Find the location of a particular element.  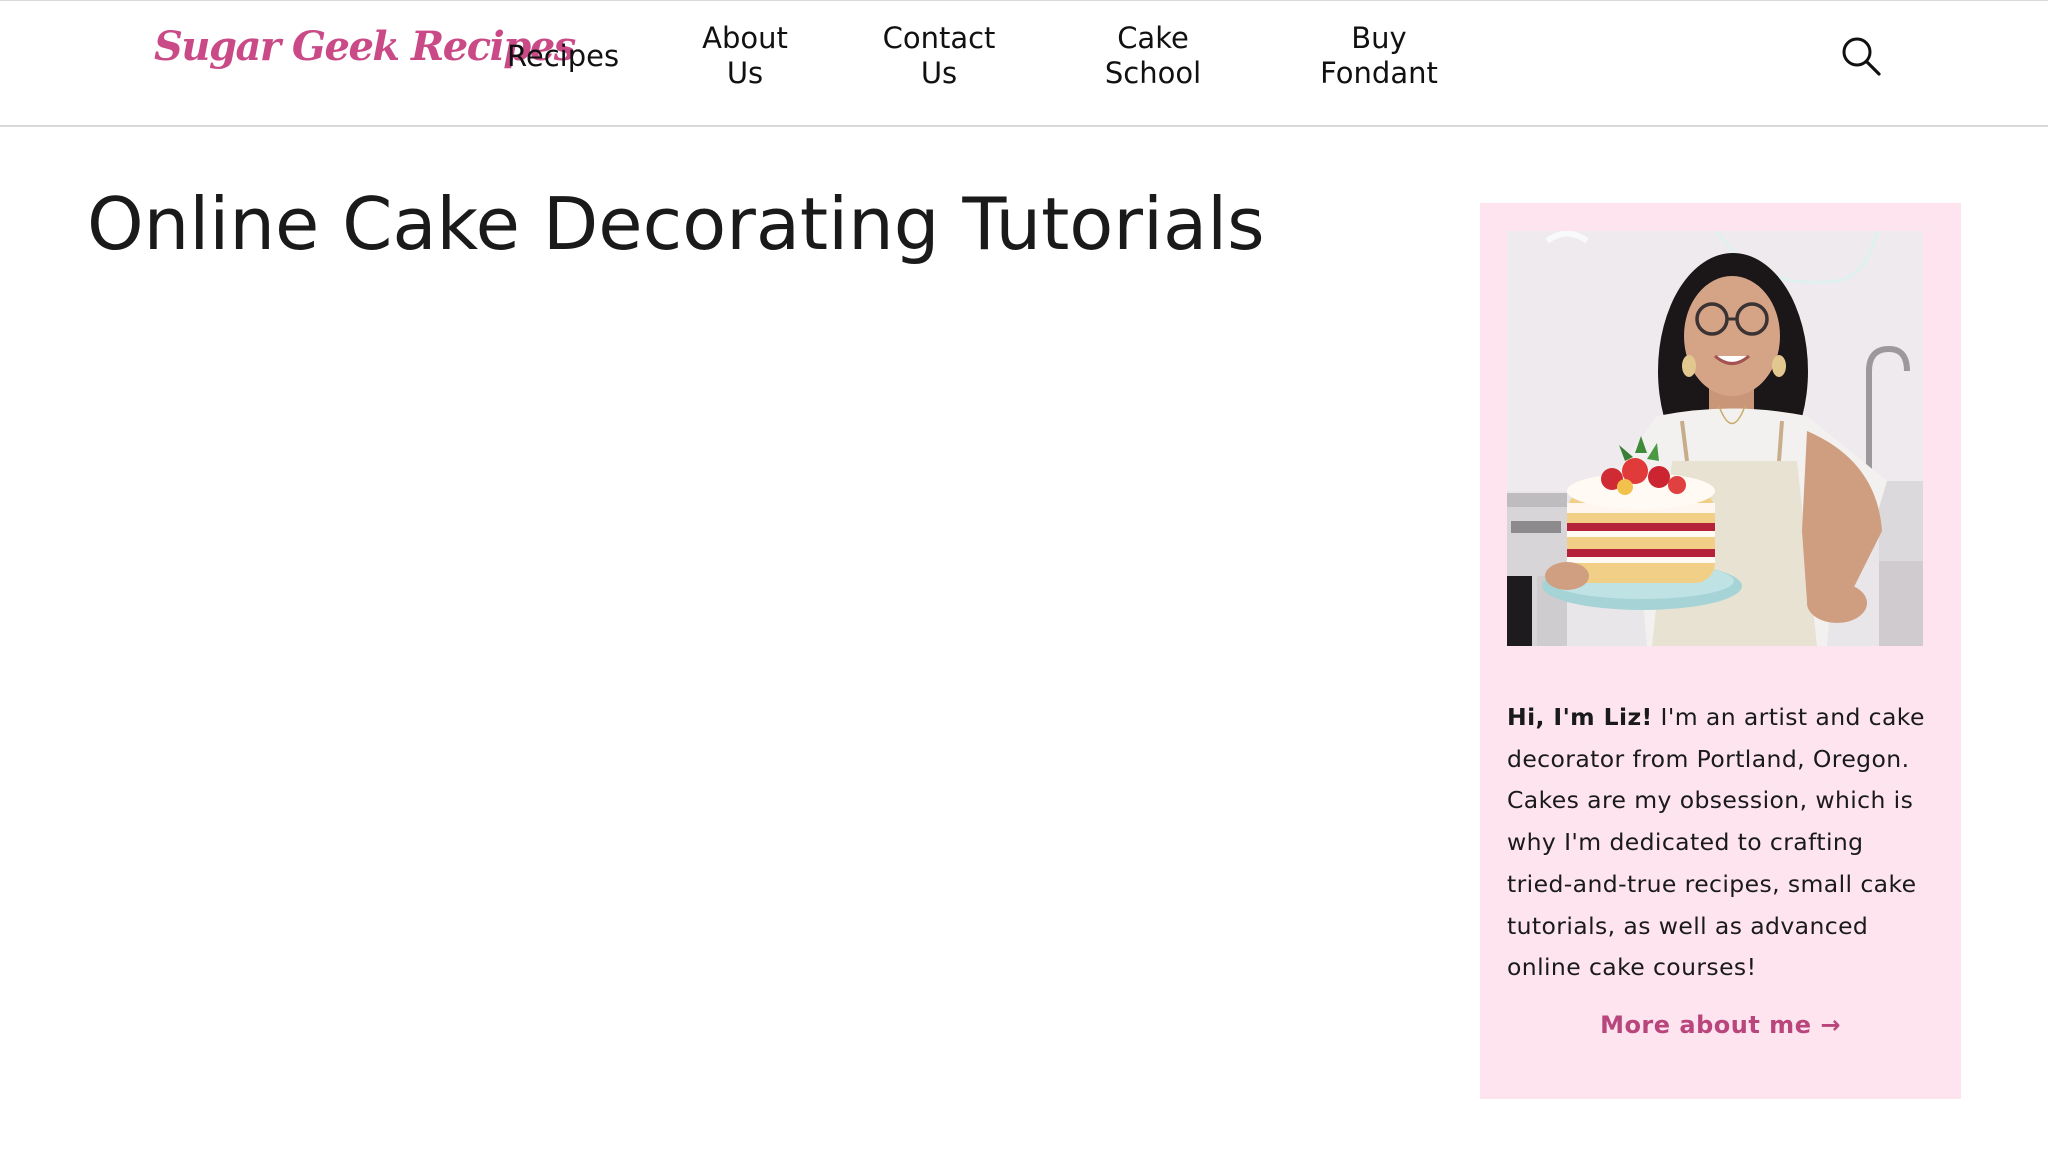

nav-recipes: Recipes is located at coordinates (563, 56).